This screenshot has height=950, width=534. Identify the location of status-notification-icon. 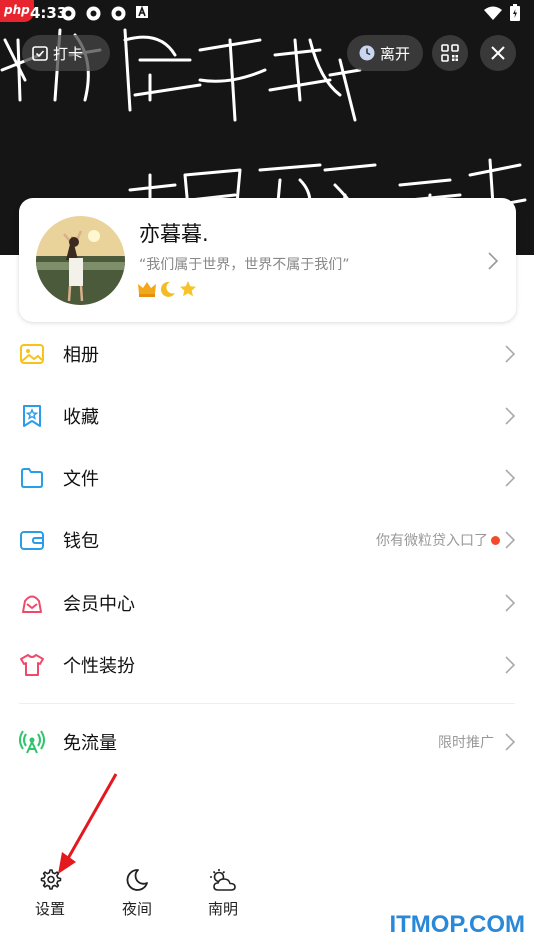
(143, 13).